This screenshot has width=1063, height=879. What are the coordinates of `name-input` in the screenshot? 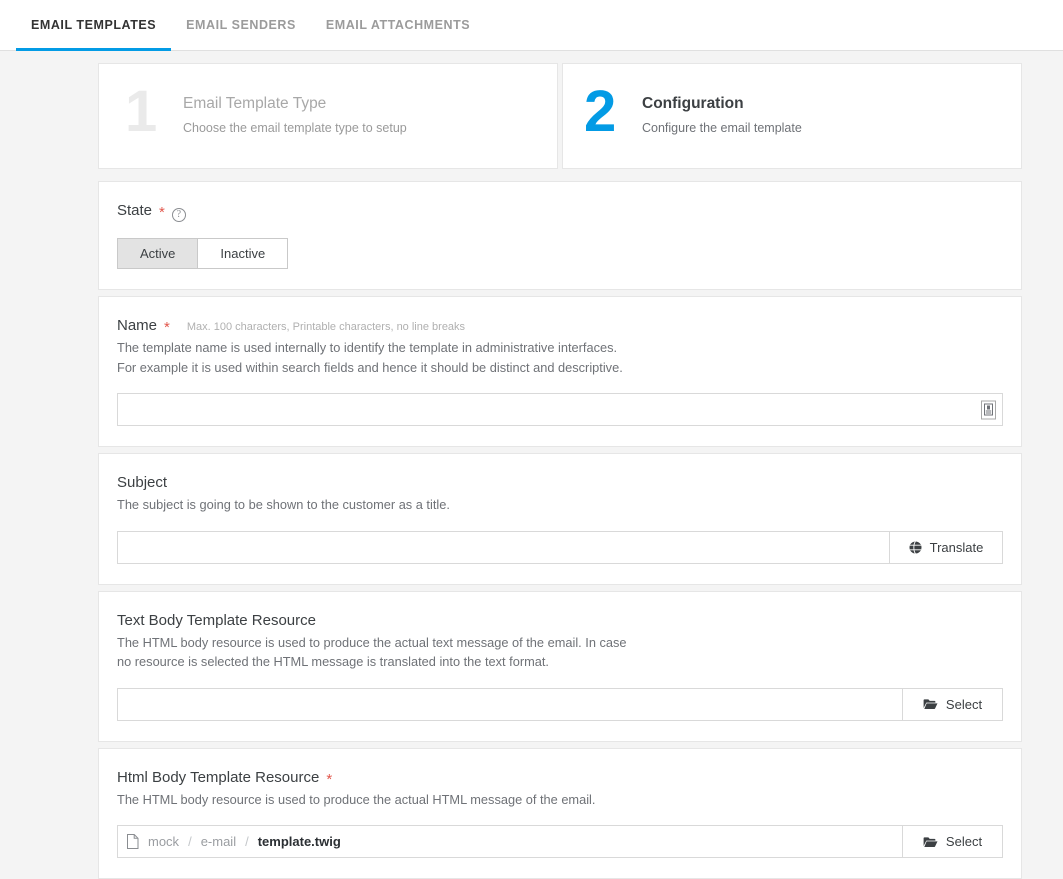 It's located at (560, 410).